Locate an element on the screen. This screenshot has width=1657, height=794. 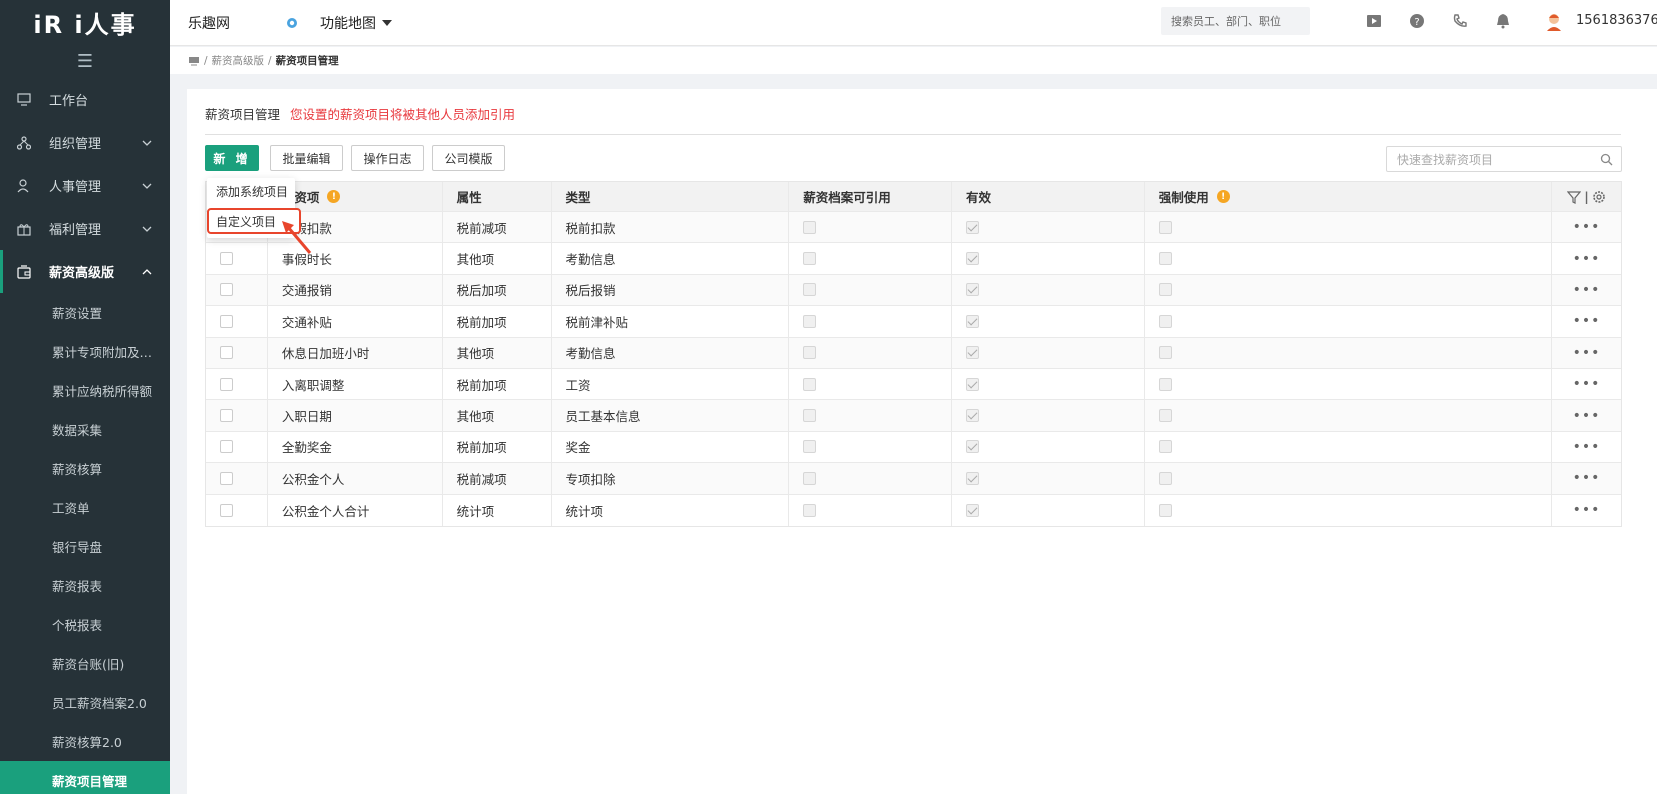
phone-icon is located at coordinates (1460, 21).